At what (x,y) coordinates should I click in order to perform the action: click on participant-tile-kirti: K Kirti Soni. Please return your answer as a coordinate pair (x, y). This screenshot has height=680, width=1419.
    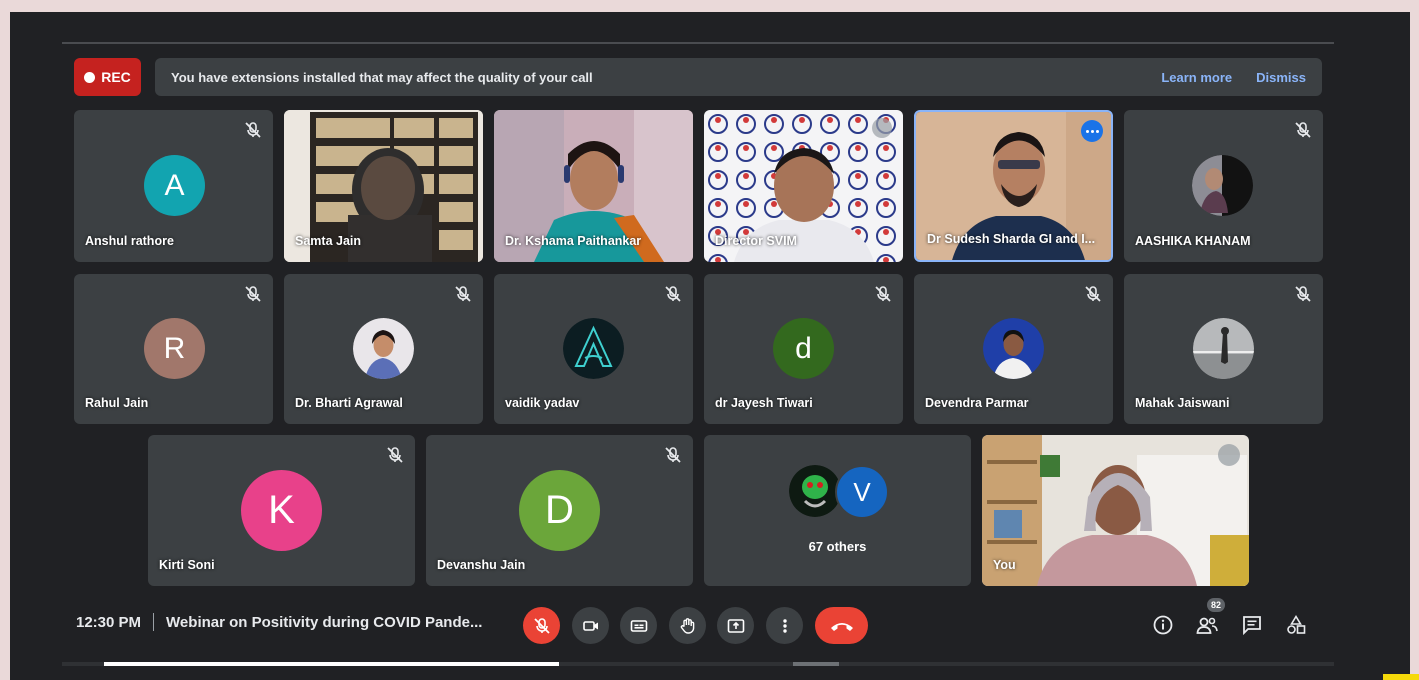
    Looking at the image, I should click on (281, 510).